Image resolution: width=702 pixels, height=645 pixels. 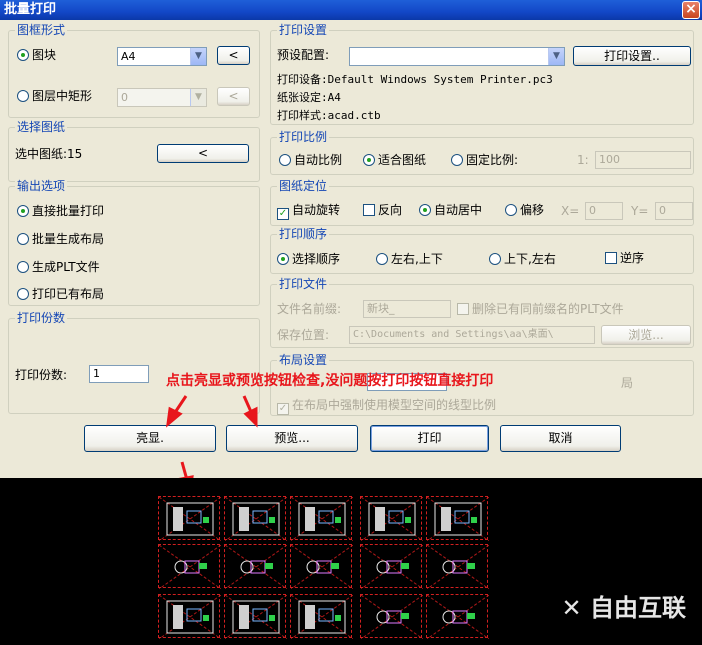 I want to click on watermark: ✕ 自由互联, so click(x=623, y=608).